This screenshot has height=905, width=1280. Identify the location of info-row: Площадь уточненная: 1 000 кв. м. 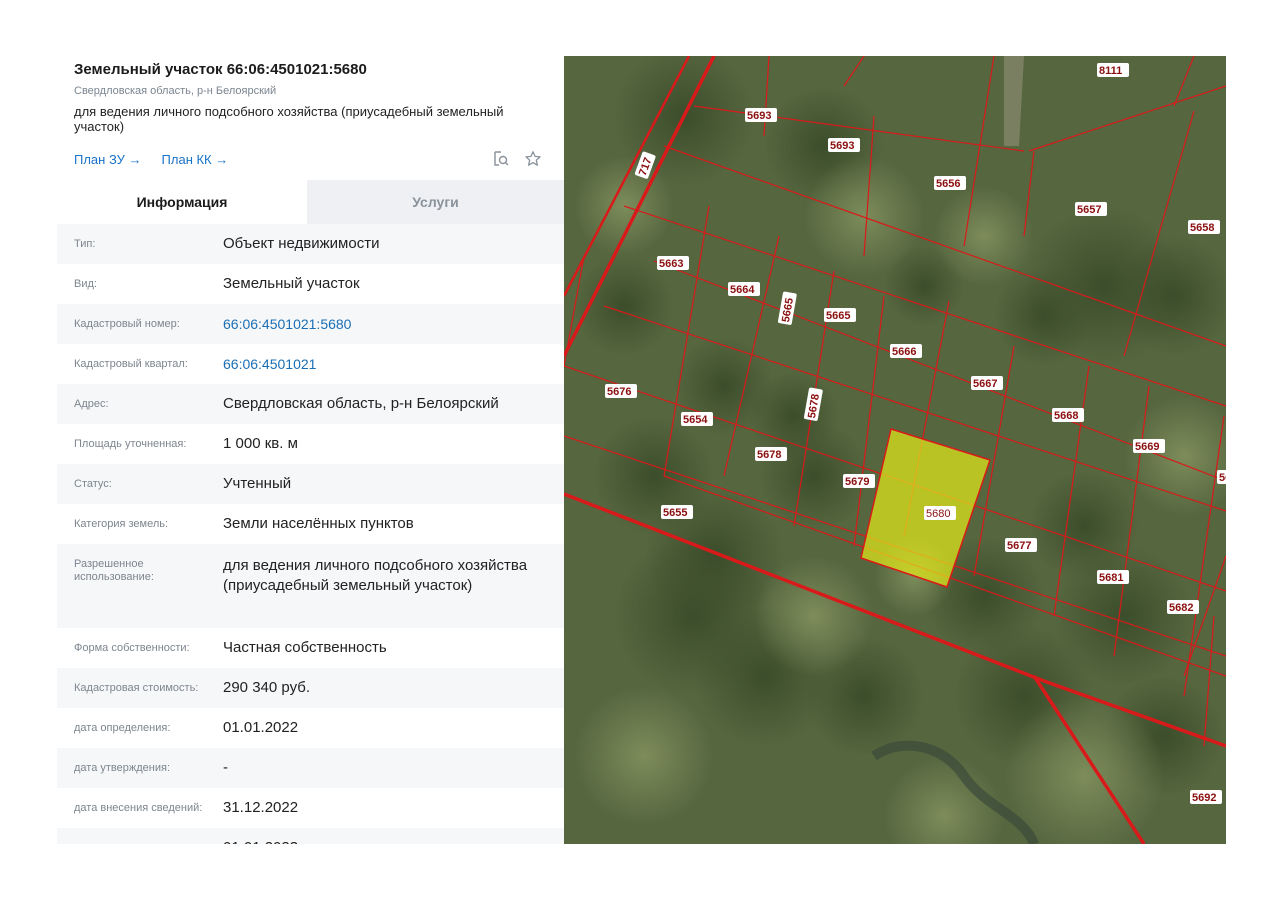
(310, 444).